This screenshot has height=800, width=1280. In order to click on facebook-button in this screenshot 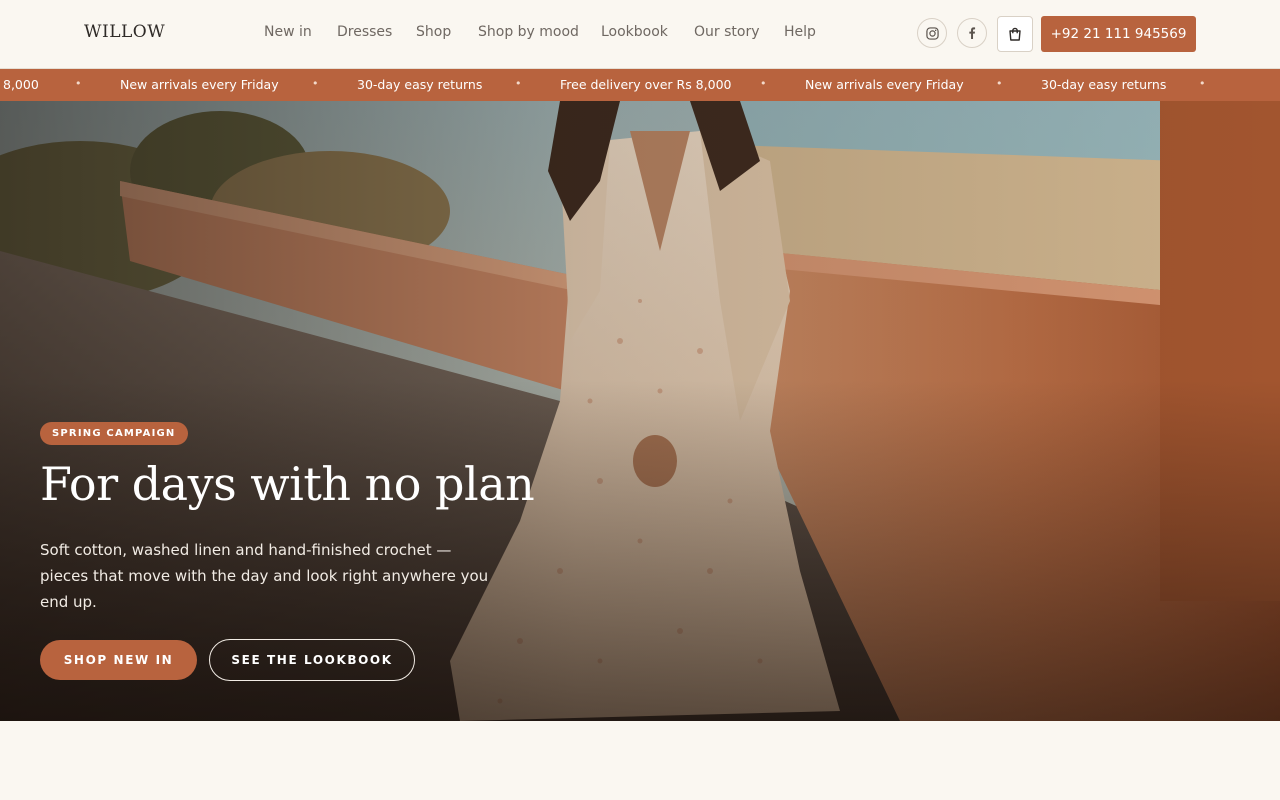, I will do `click(972, 33)`.